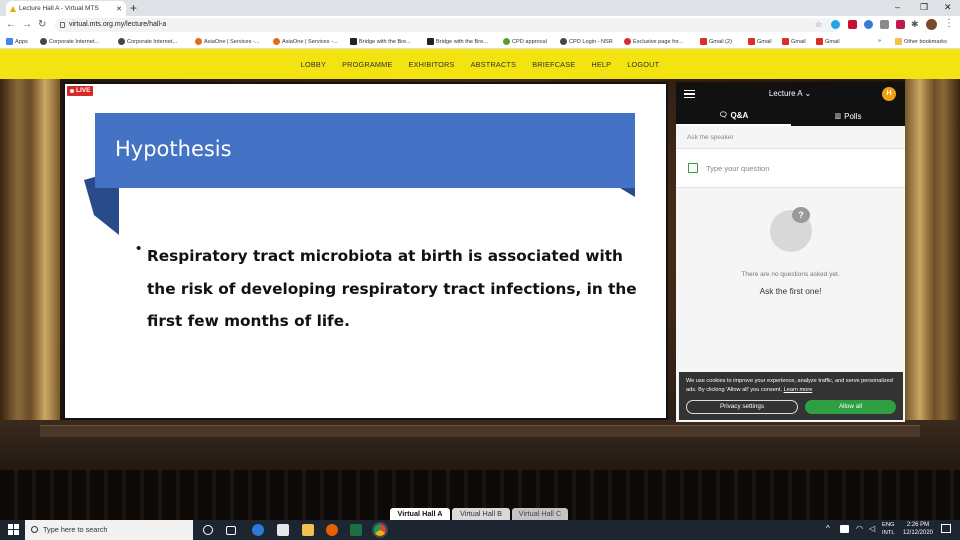 This screenshot has width=960, height=540. Describe the element at coordinates (949, 23) in the screenshot. I see `browser-menu-icon: ⋮` at that location.